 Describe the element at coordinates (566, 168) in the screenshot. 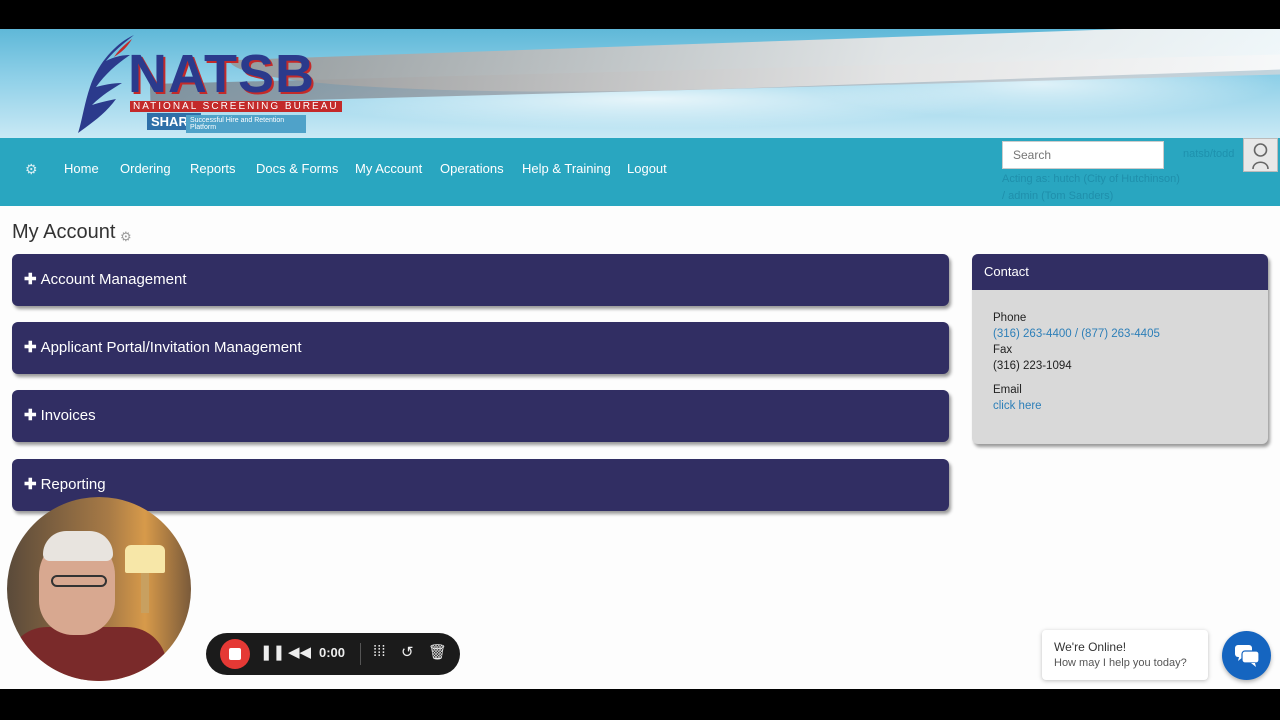

I see `nav-help-training: Help & Training` at that location.